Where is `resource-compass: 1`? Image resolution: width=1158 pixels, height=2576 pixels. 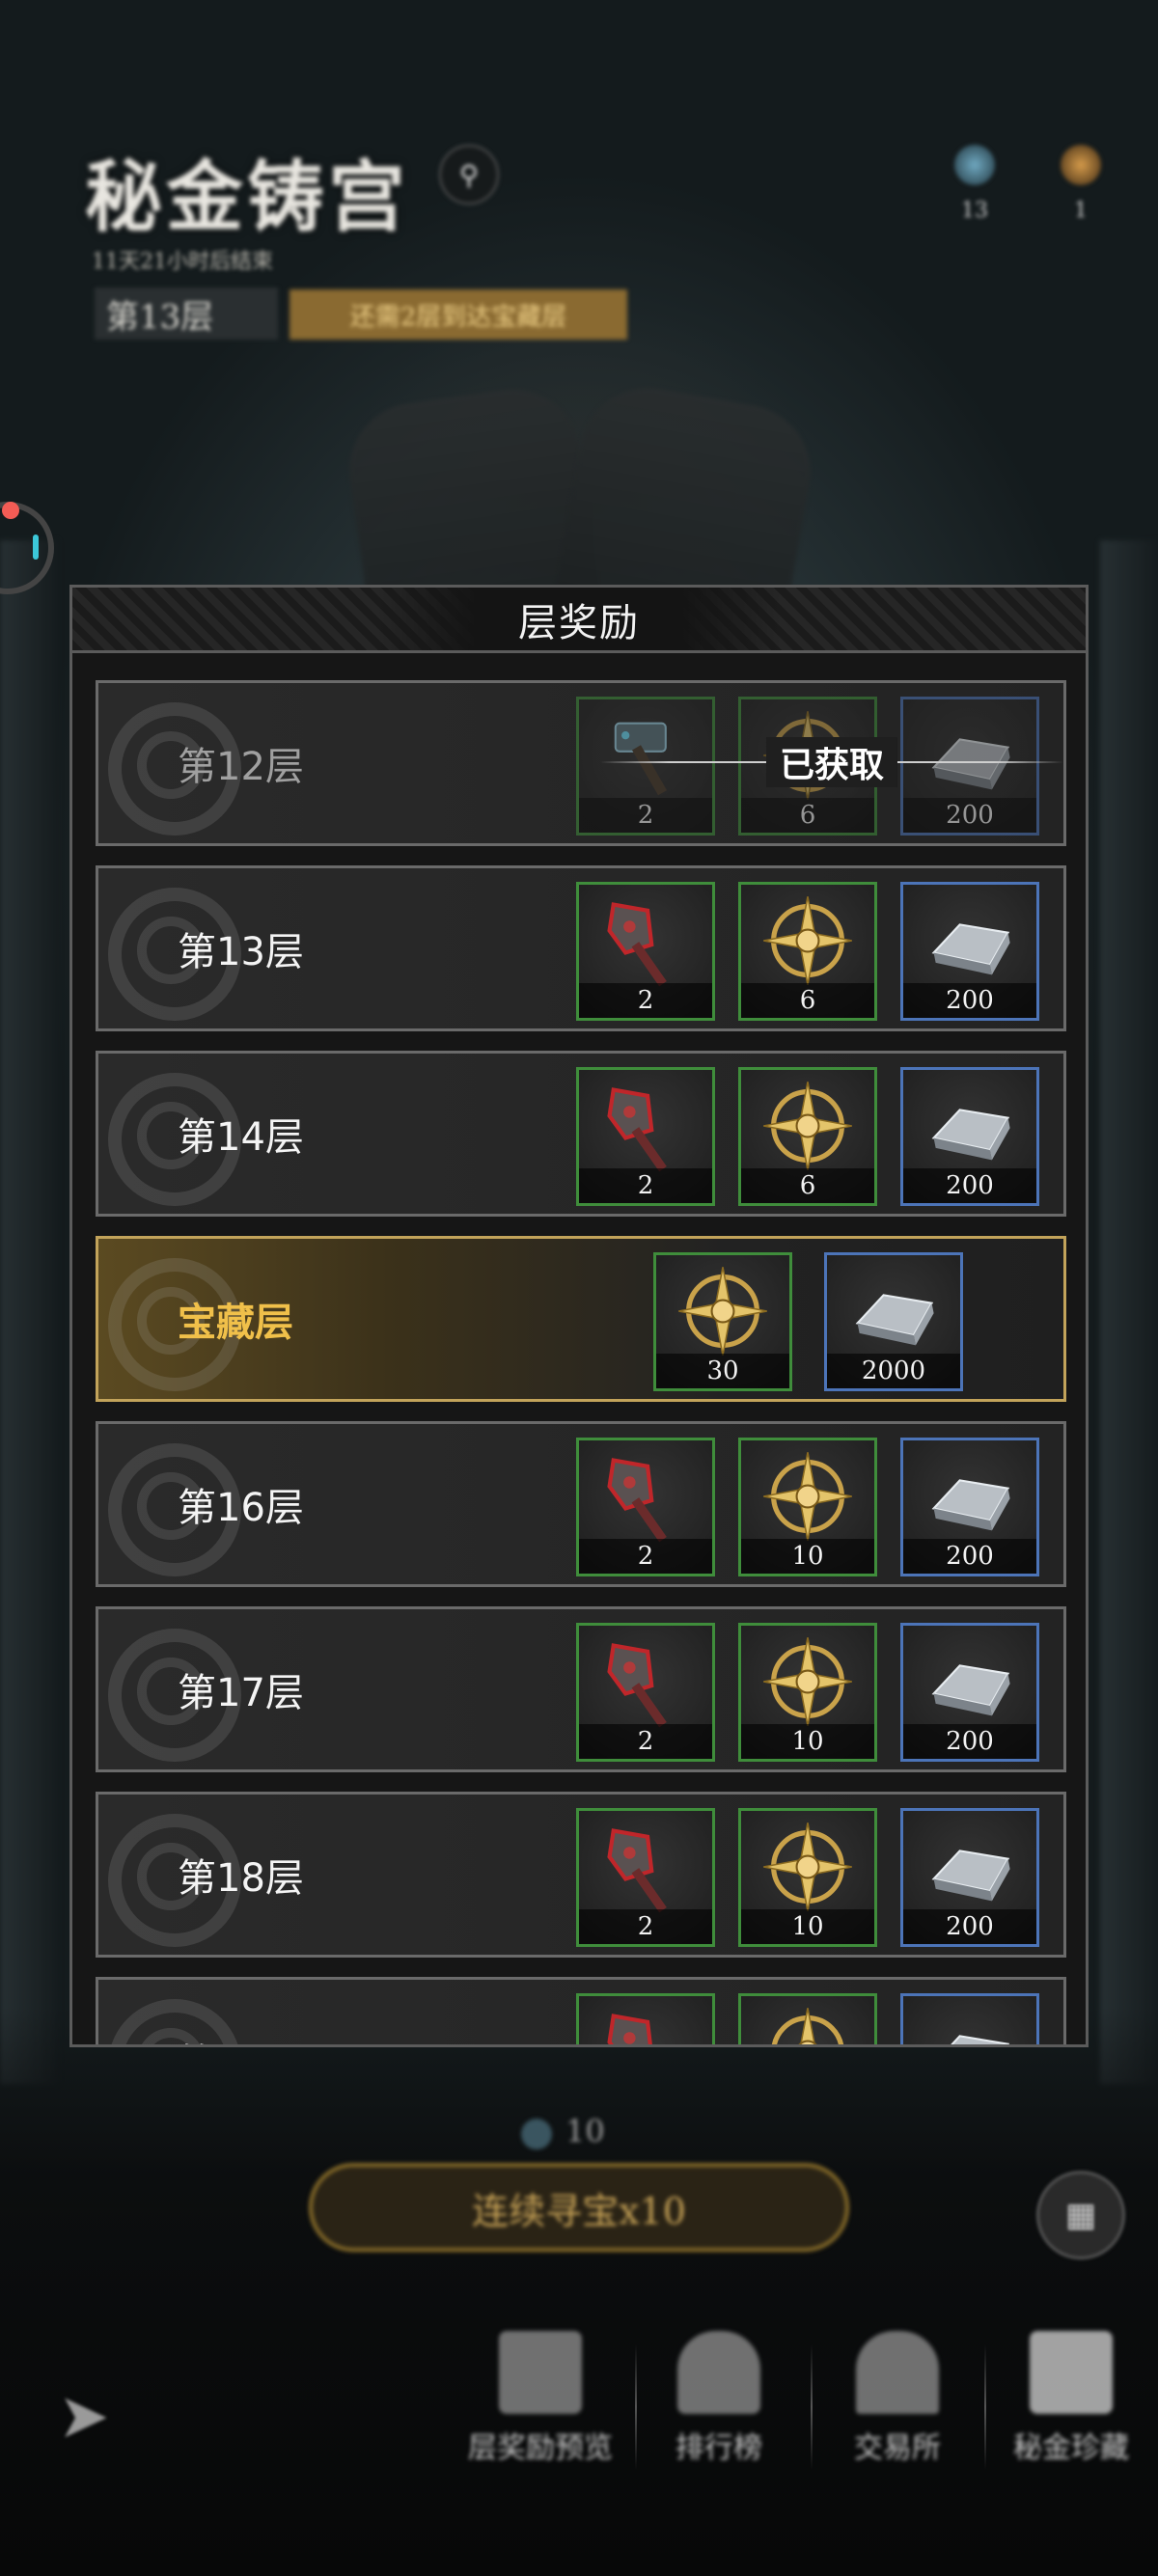 resource-compass: 1 is located at coordinates (1081, 184).